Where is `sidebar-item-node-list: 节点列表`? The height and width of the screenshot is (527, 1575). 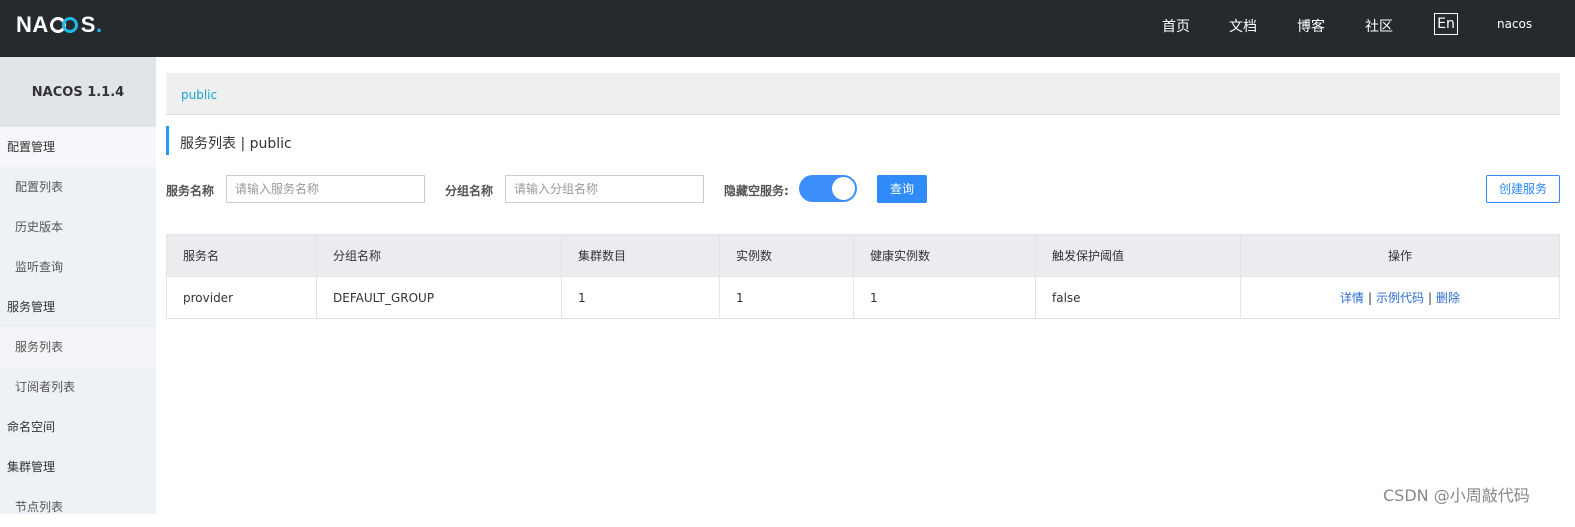
sidebar-item-node-list: 节点列表 is located at coordinates (78, 507).